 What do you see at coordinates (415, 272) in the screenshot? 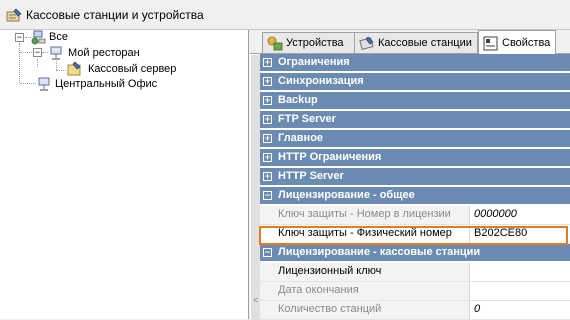
I see `property-row-license-key: Лицензионный ключ` at bounding box center [415, 272].